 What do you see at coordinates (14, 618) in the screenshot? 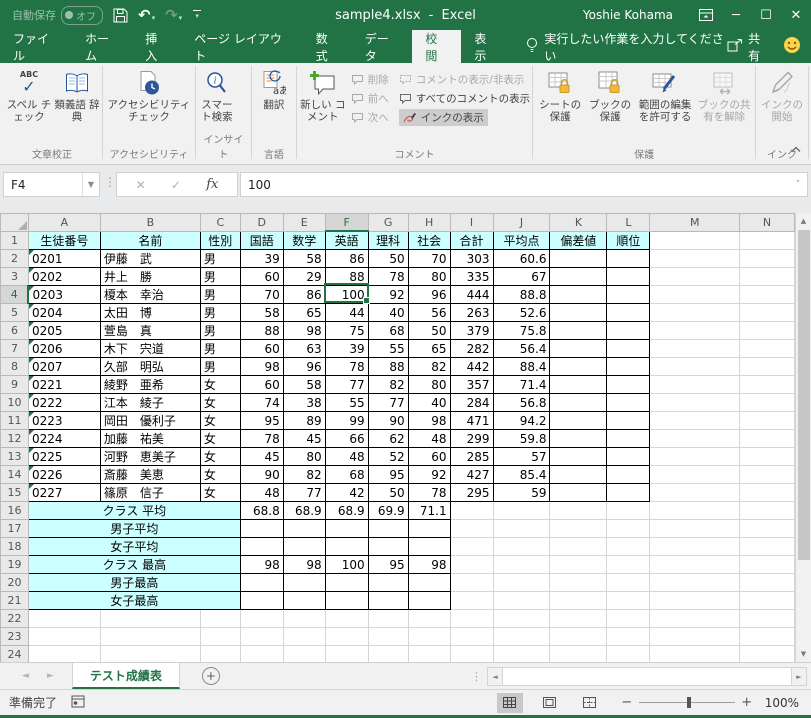
I see `row-header-22: 22` at bounding box center [14, 618].